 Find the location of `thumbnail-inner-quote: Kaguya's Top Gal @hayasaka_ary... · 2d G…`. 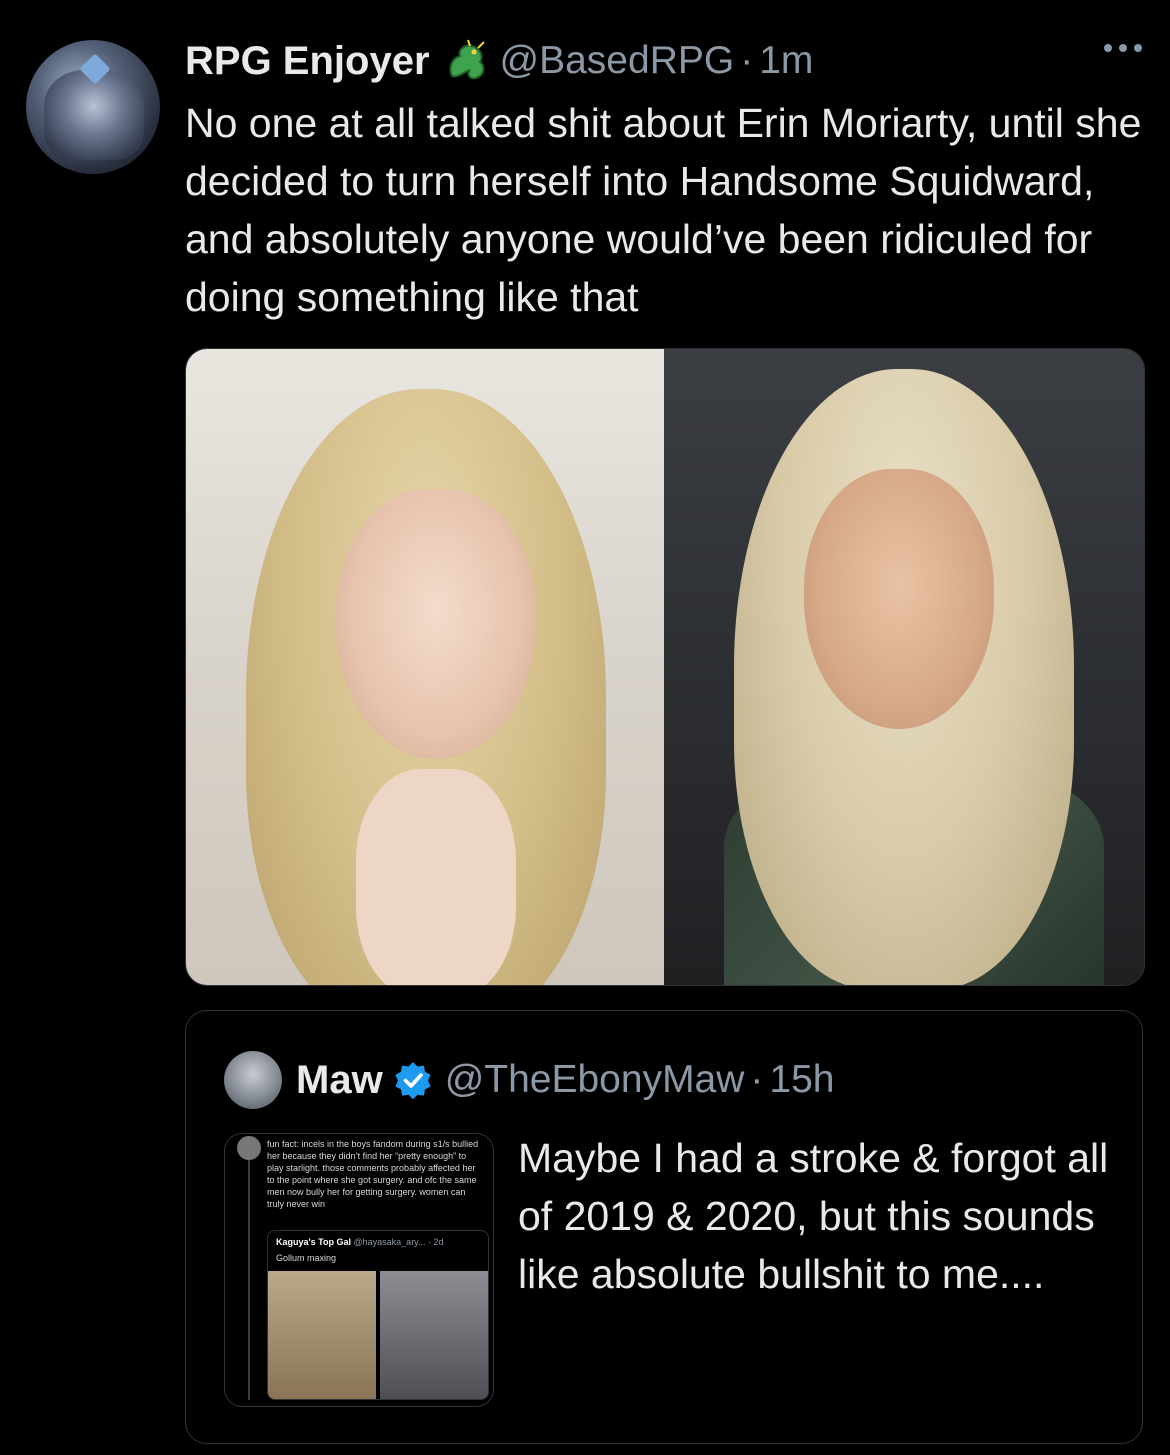

thumbnail-inner-quote: Kaguya's Top Gal @hayasaka_ary... · 2d G… is located at coordinates (378, 1315).